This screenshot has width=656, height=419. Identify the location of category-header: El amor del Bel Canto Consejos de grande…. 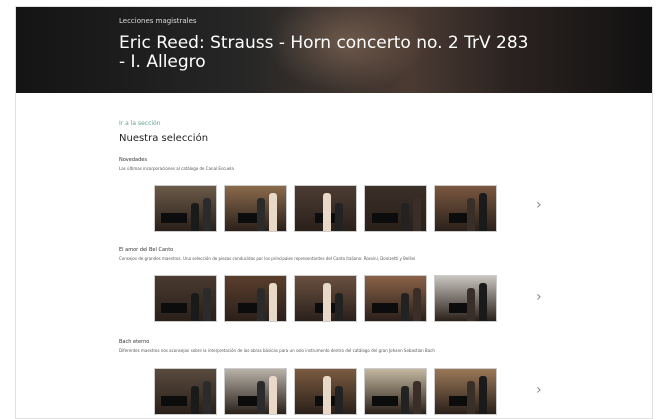
(349, 254).